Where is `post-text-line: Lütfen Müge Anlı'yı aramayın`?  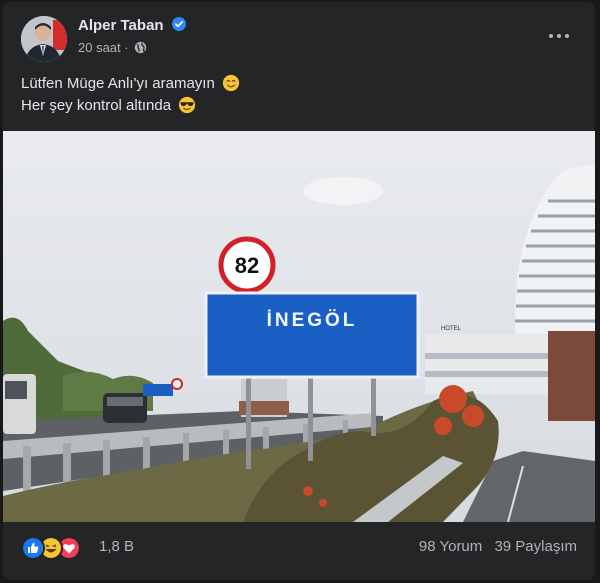 post-text-line: Lütfen Müge Anlı'yı aramayın is located at coordinates (299, 84).